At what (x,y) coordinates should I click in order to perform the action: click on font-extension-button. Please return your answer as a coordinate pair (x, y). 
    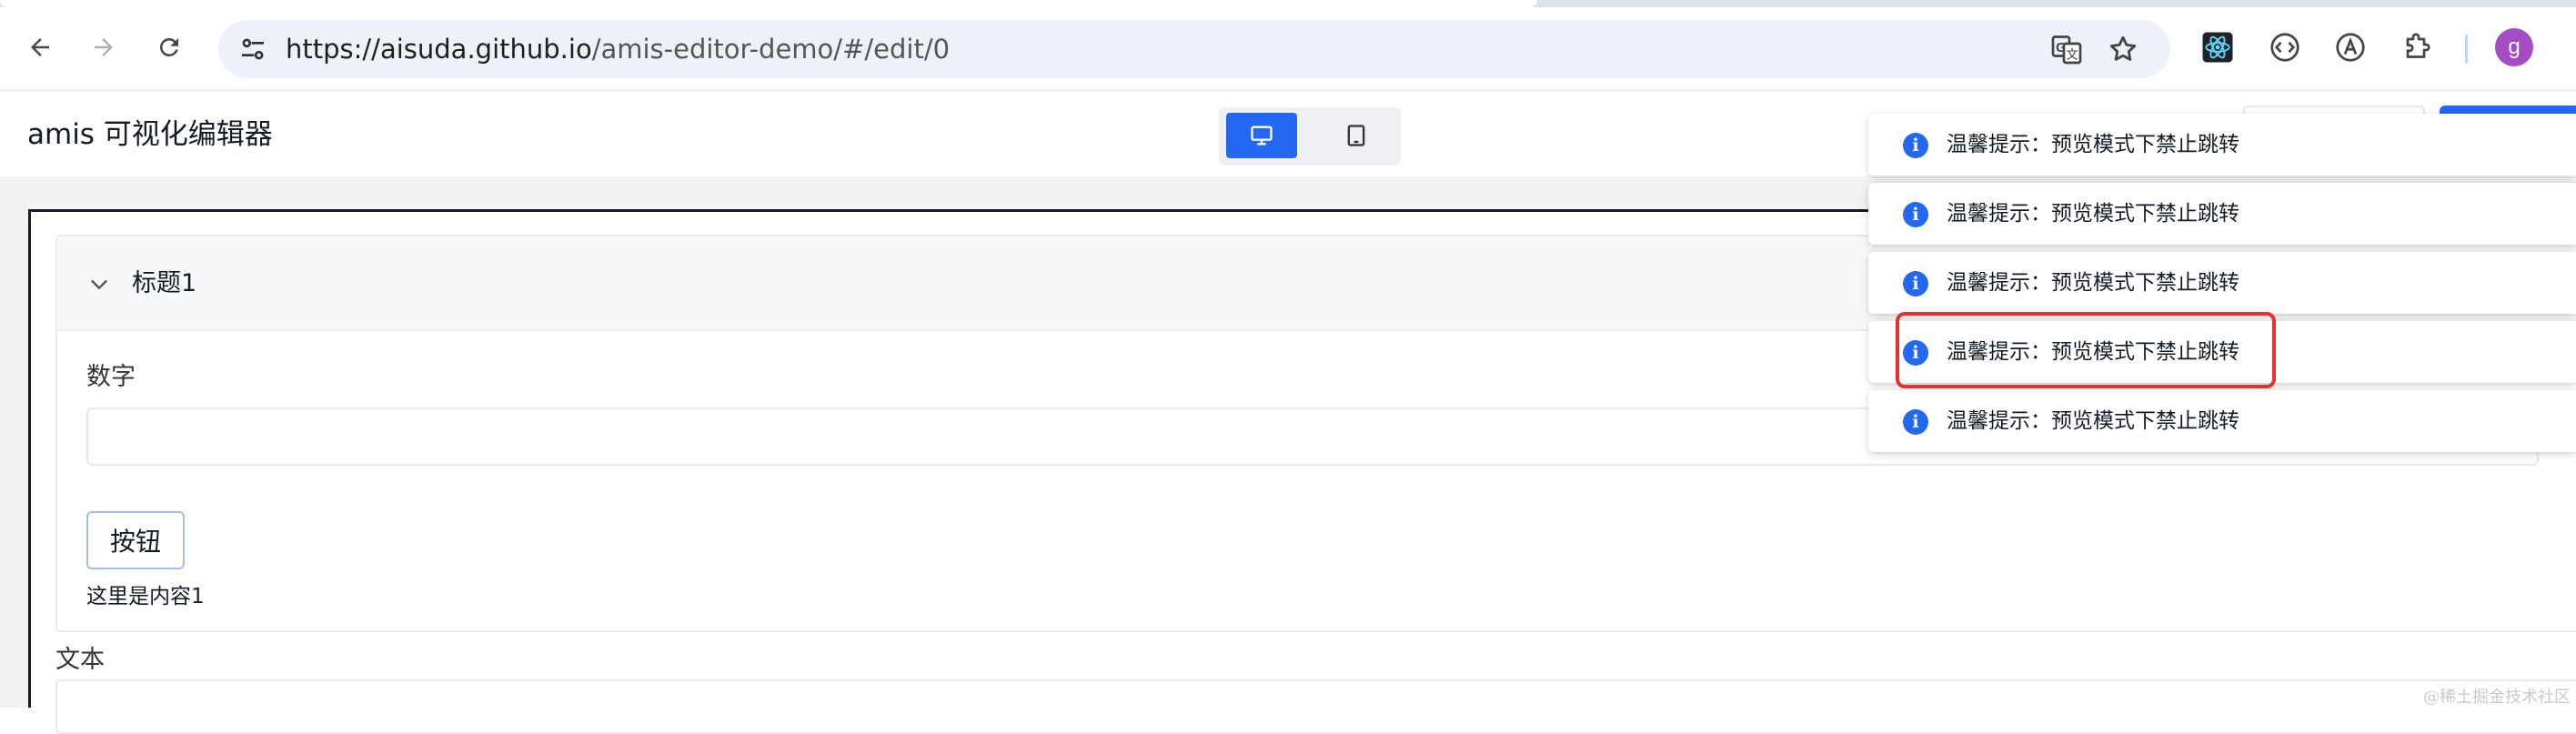
    Looking at the image, I should click on (2350, 47).